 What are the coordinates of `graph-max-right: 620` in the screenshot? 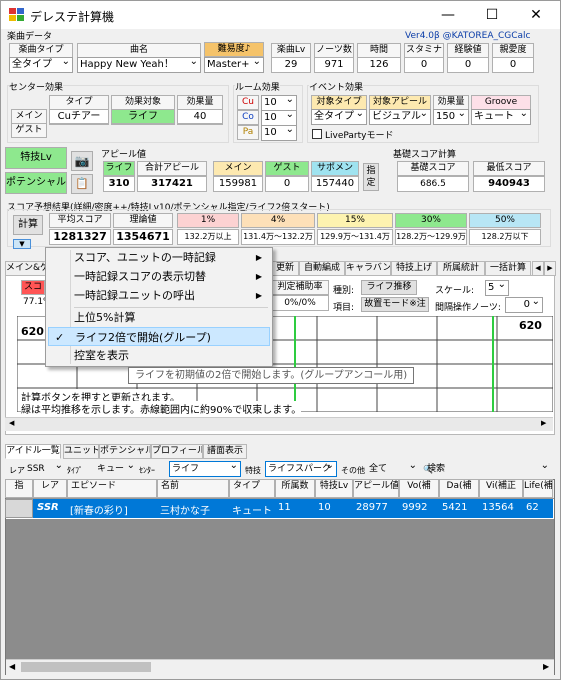 It's located at (530, 325).